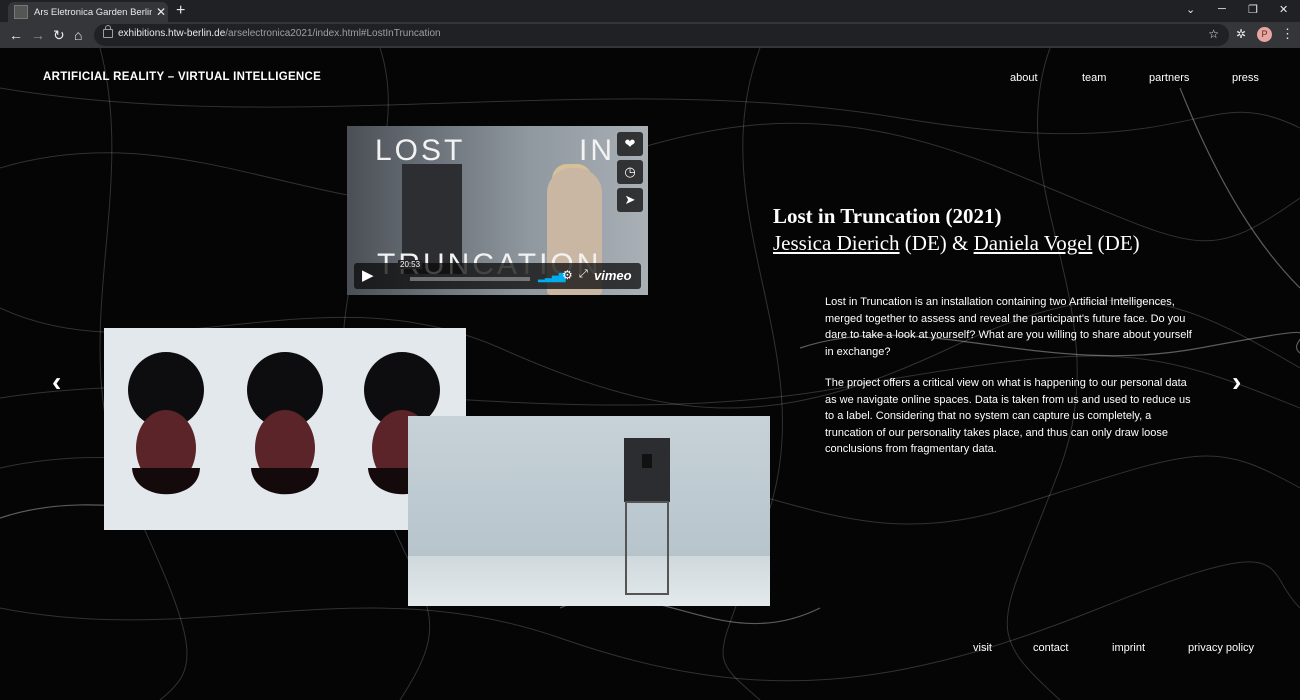  I want to click on footer-contact: contact, so click(1050, 648).